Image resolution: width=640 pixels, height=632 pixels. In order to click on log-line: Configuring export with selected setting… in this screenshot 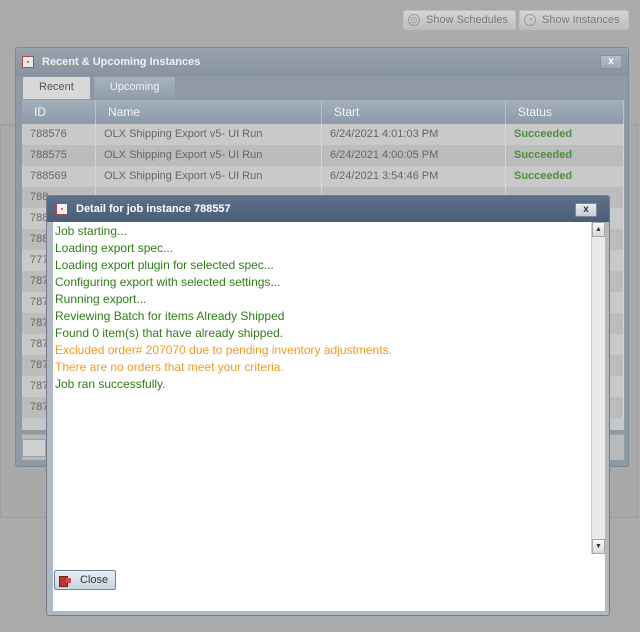, I will do `click(168, 282)`.